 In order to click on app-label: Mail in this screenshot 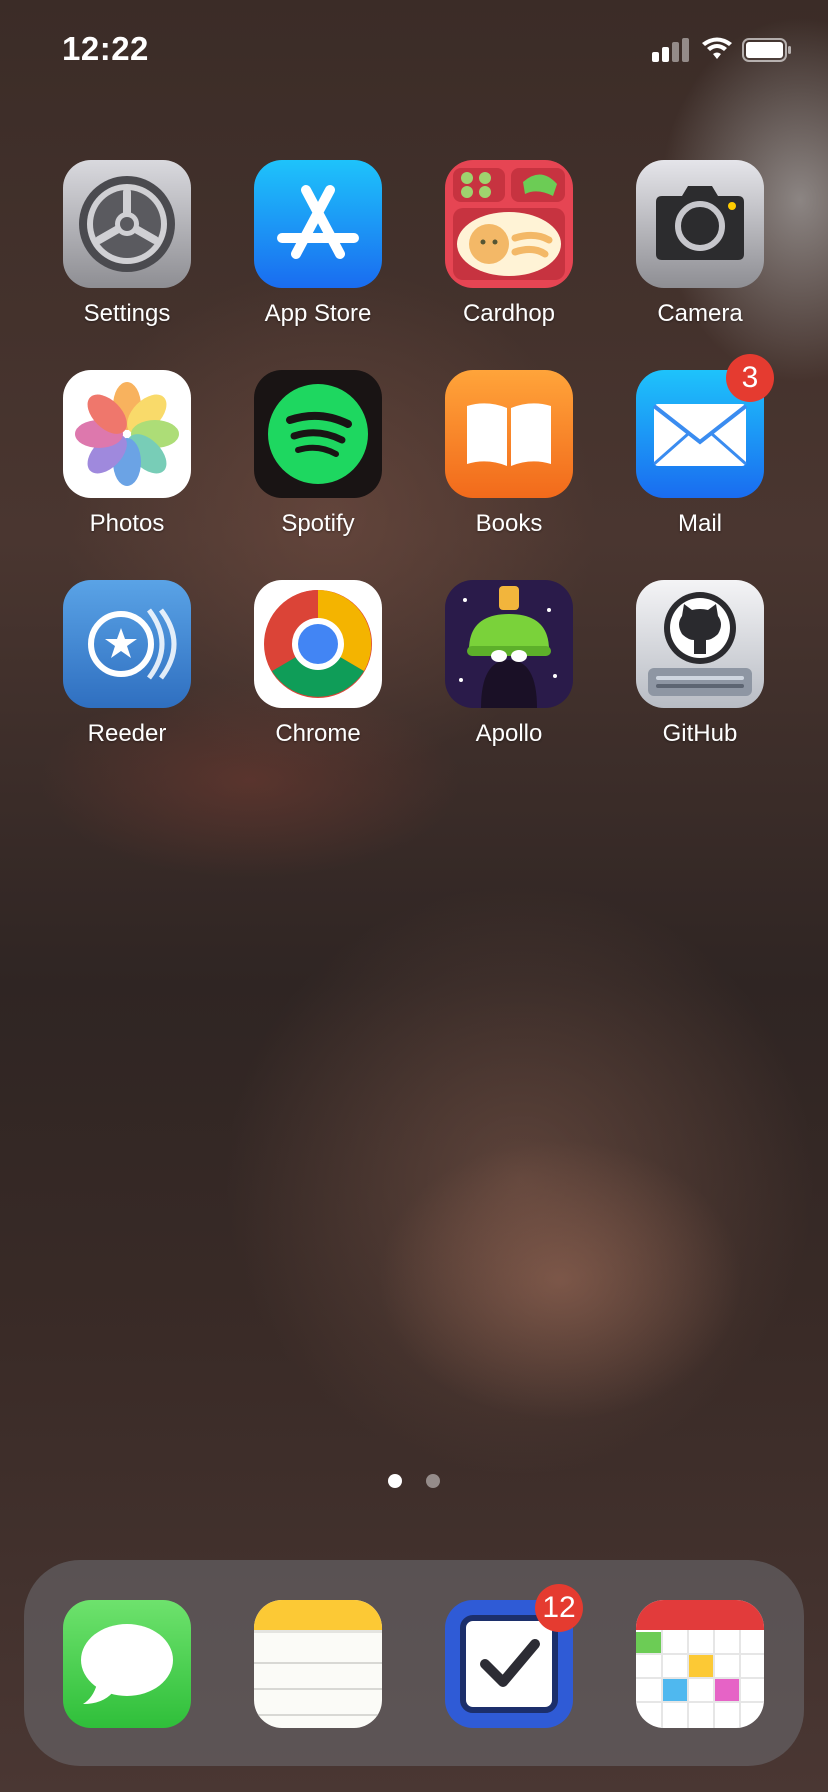, I will do `click(699, 523)`.